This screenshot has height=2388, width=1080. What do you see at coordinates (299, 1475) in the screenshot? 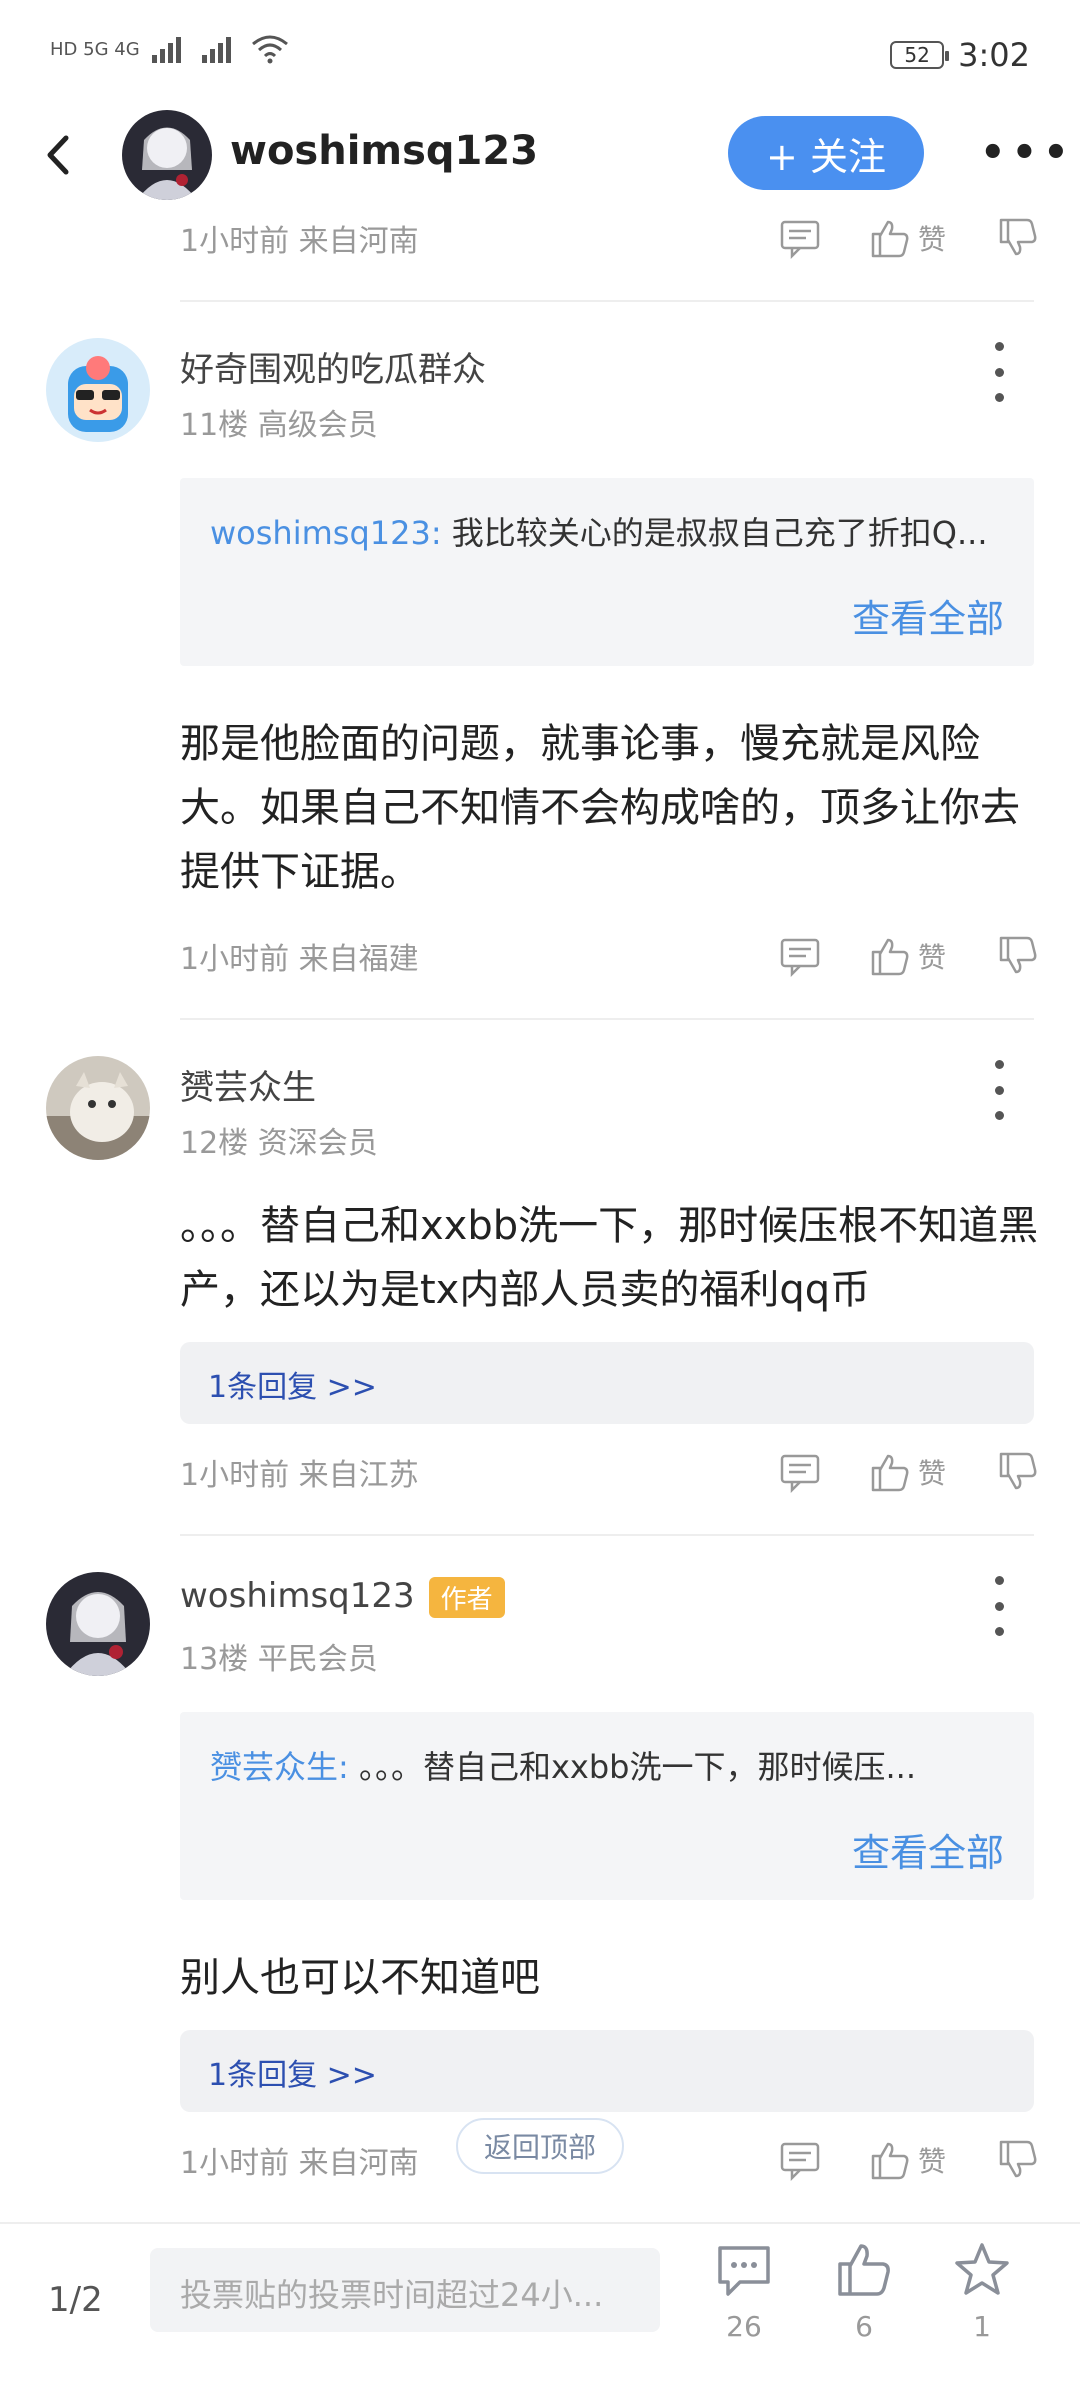
I see `post-meta: 1小时前 来自江苏` at bounding box center [299, 1475].